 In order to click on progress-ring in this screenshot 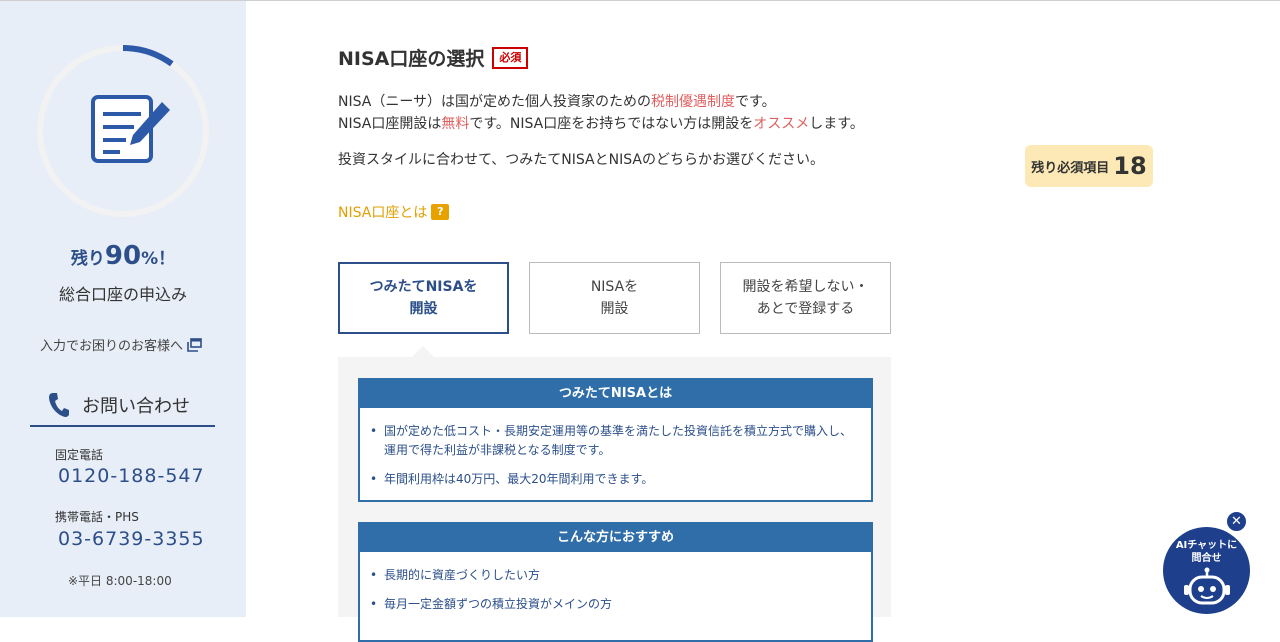, I will do `click(123, 131)`.